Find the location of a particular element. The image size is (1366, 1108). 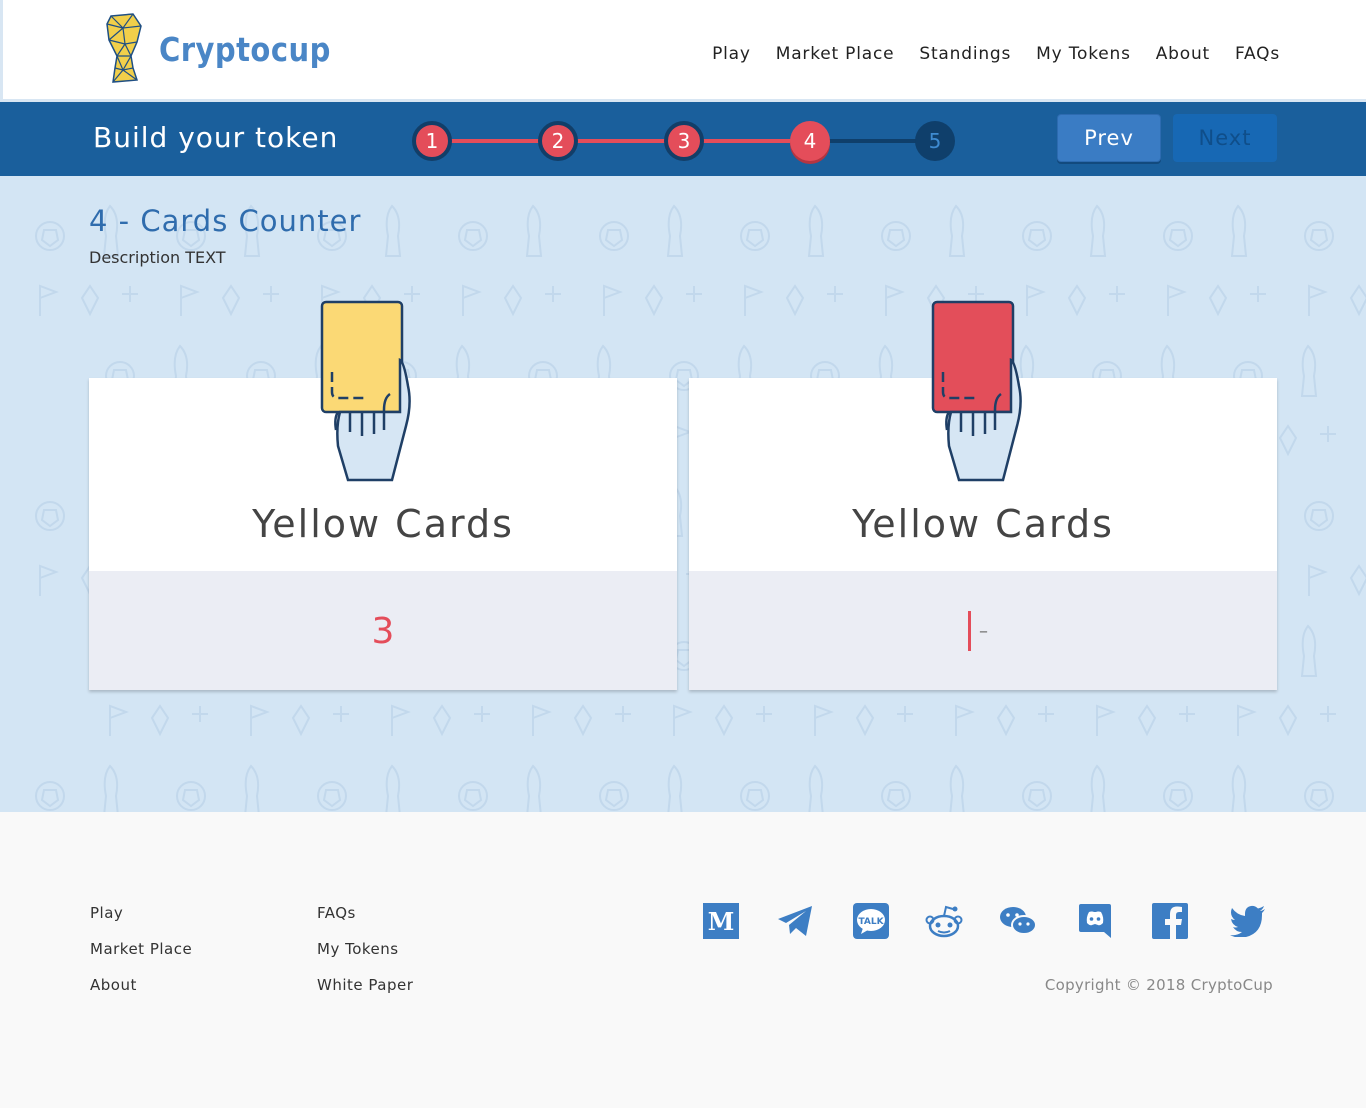

nav-faqs: FAQs is located at coordinates (1257, 54).